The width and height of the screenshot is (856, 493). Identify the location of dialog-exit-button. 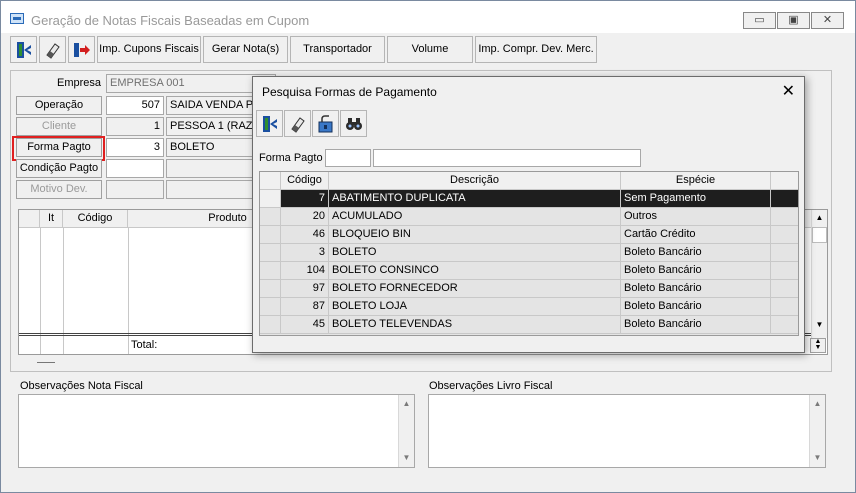
(269, 123).